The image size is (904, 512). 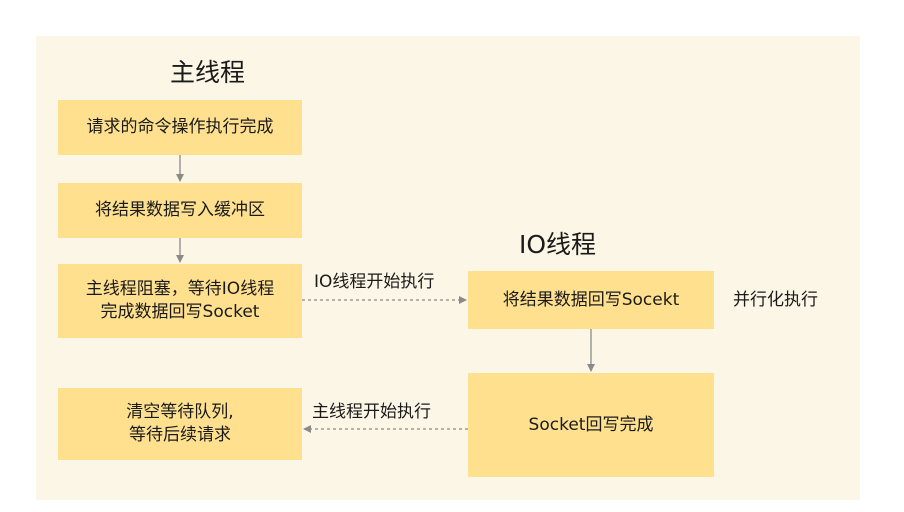 I want to click on step-socket-write-done: Socket回写完成, so click(x=591, y=425).